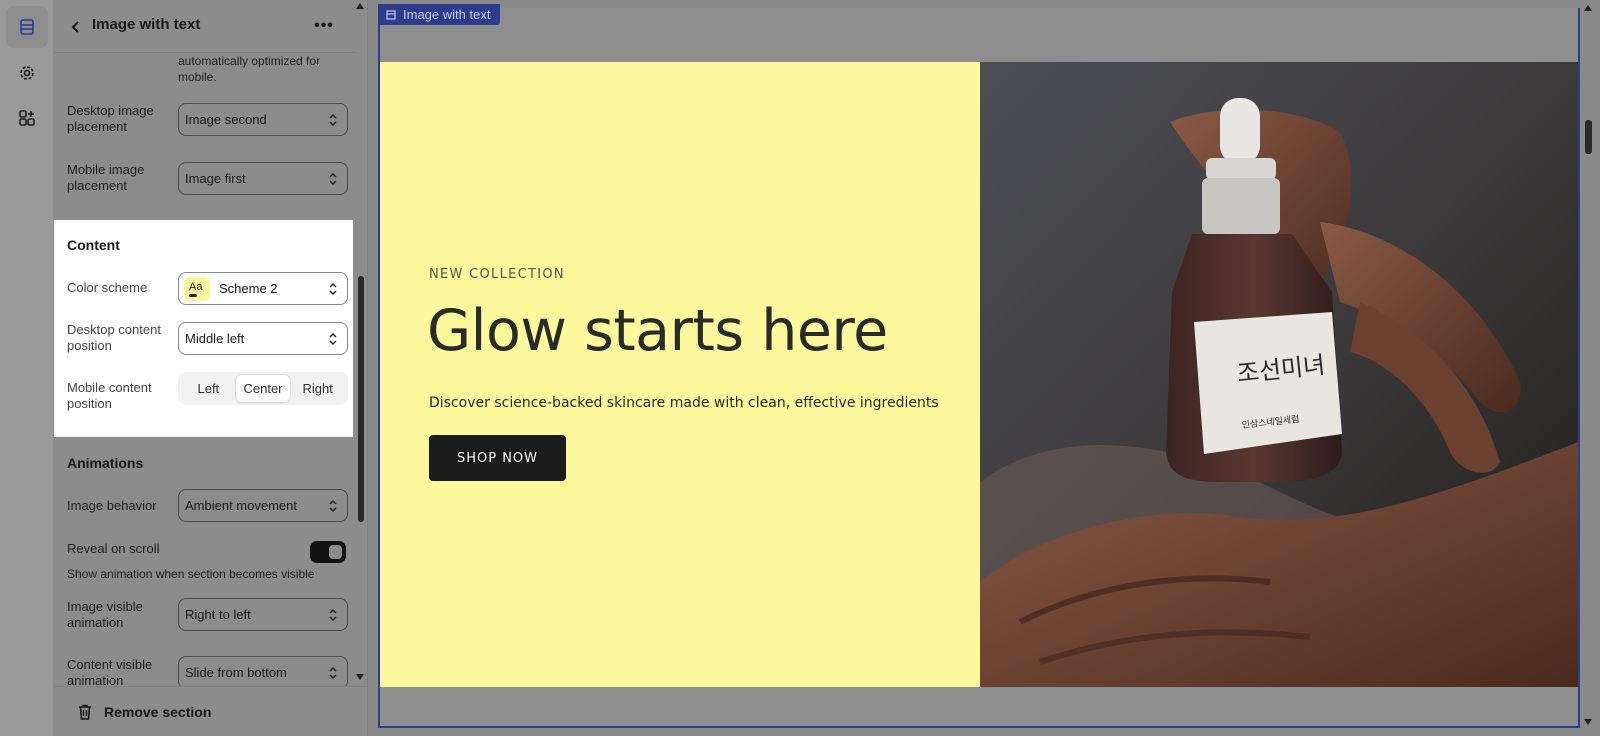  I want to click on color-scheme-select: Aa Scheme 2, so click(263, 288).